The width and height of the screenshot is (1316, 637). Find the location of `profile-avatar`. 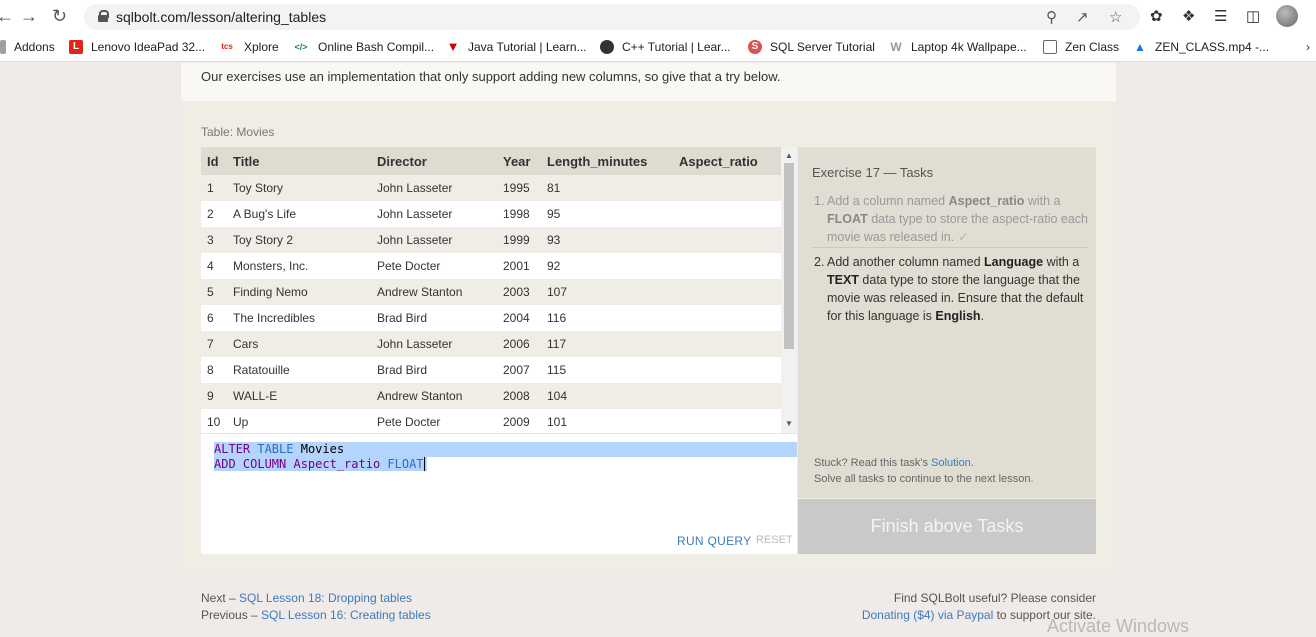

profile-avatar is located at coordinates (1287, 16).